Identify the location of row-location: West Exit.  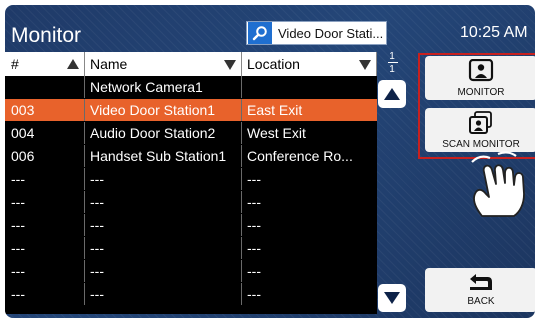
(276, 133).